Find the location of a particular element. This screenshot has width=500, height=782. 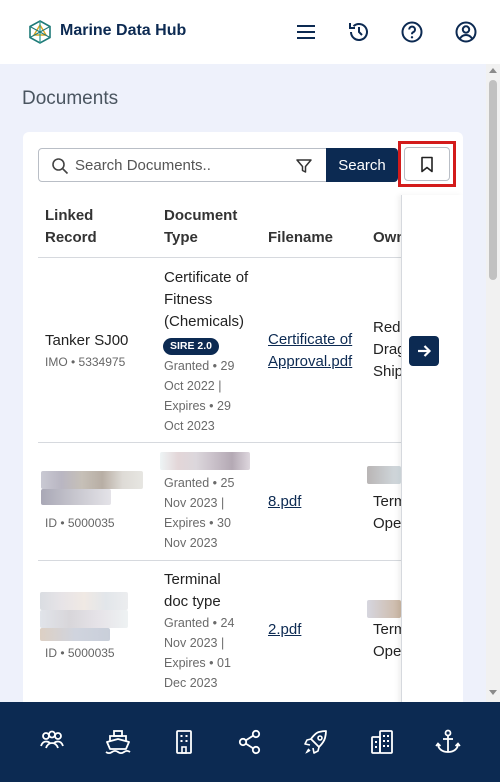

hex-logo-icon is located at coordinates (40, 32).